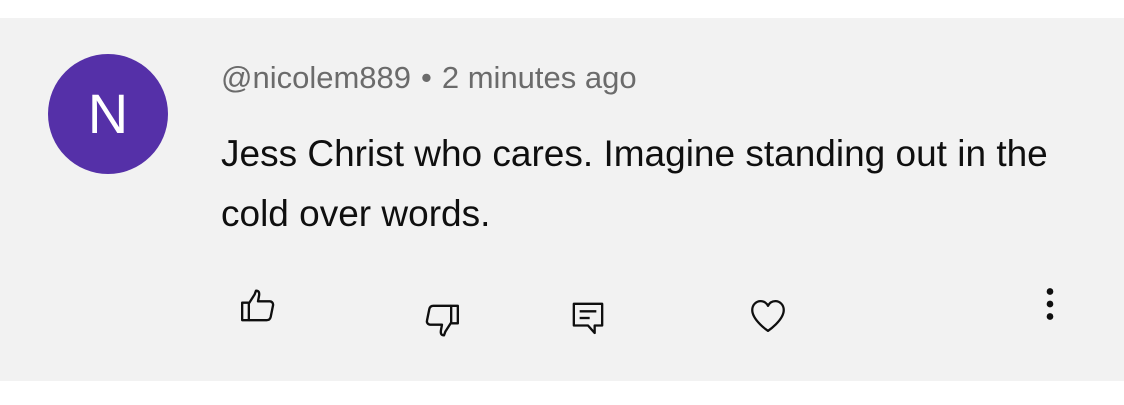  I want to click on avatar: N, so click(108, 114).